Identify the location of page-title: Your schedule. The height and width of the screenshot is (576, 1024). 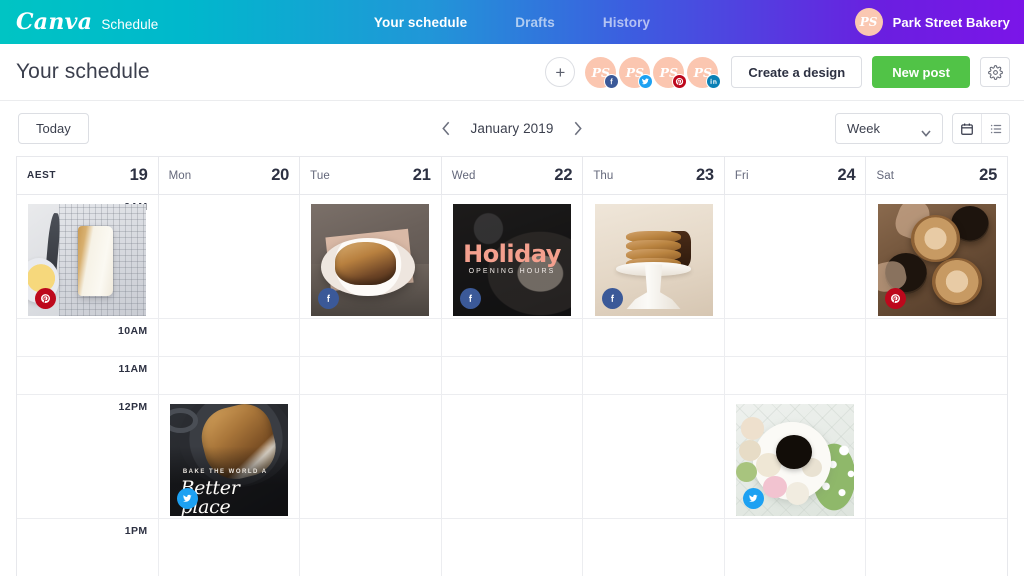
(83, 71).